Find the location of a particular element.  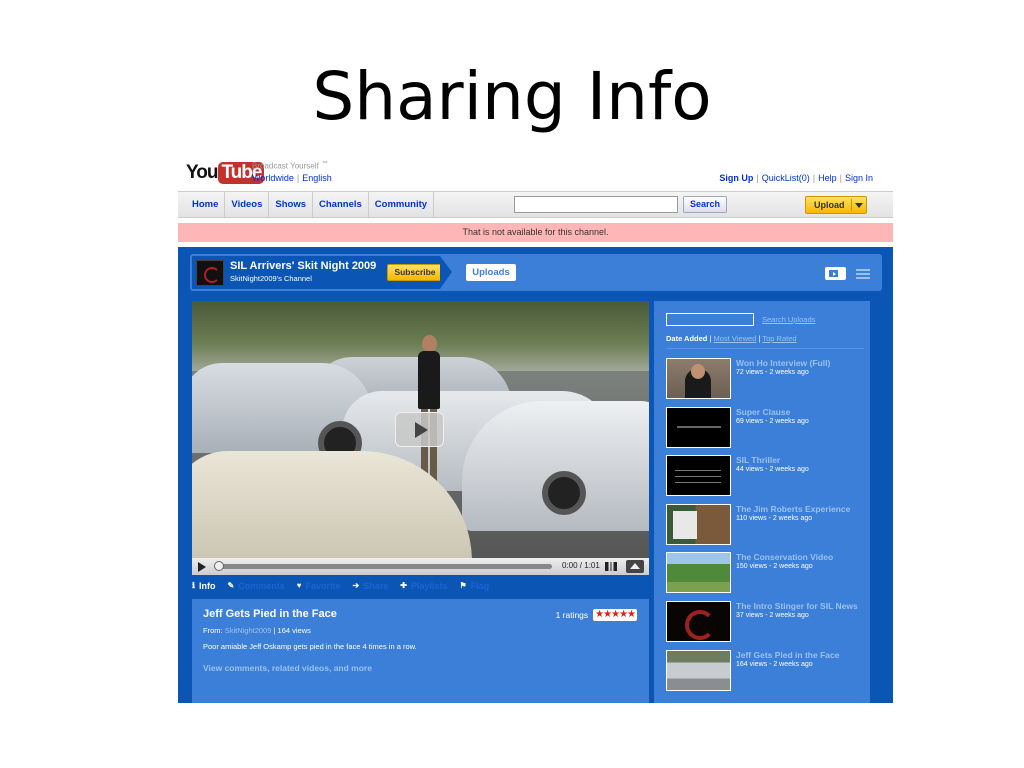

video-wheel is located at coordinates (564, 493).